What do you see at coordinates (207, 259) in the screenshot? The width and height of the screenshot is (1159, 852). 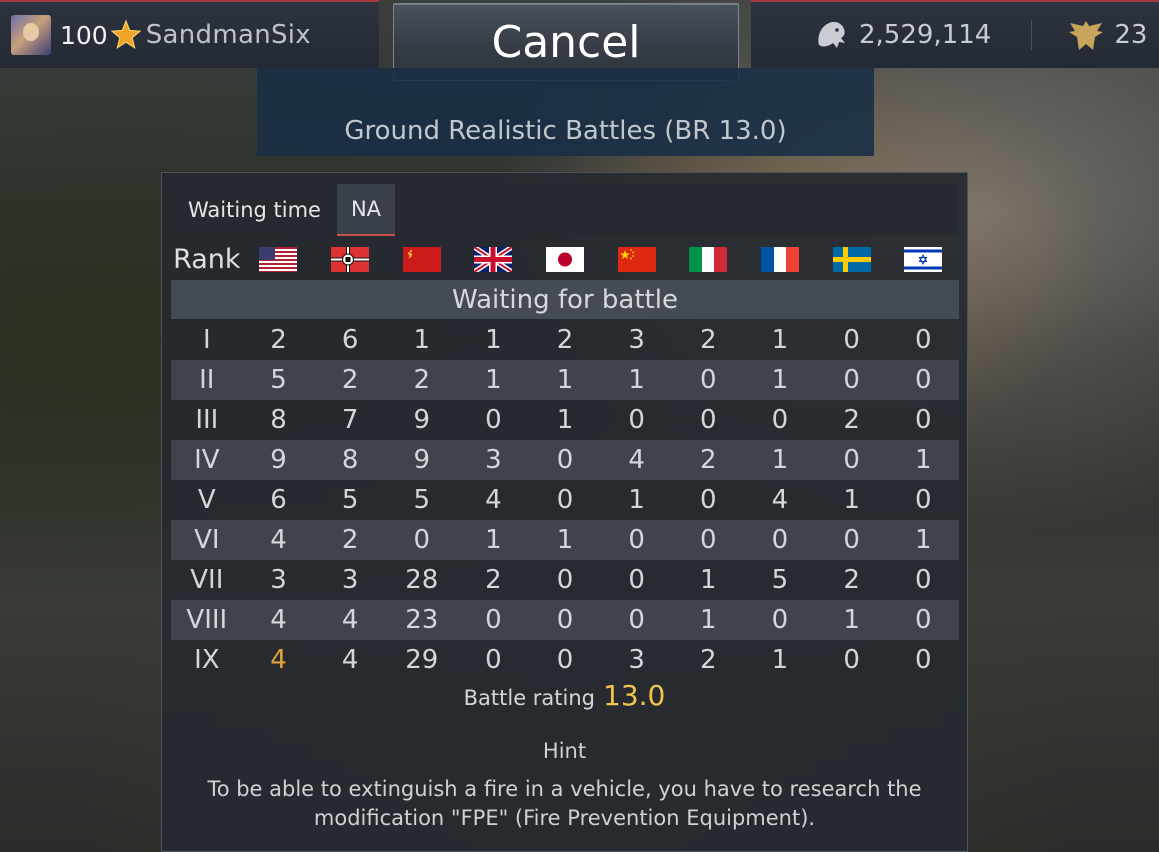 I see `rank-header: Rank` at bounding box center [207, 259].